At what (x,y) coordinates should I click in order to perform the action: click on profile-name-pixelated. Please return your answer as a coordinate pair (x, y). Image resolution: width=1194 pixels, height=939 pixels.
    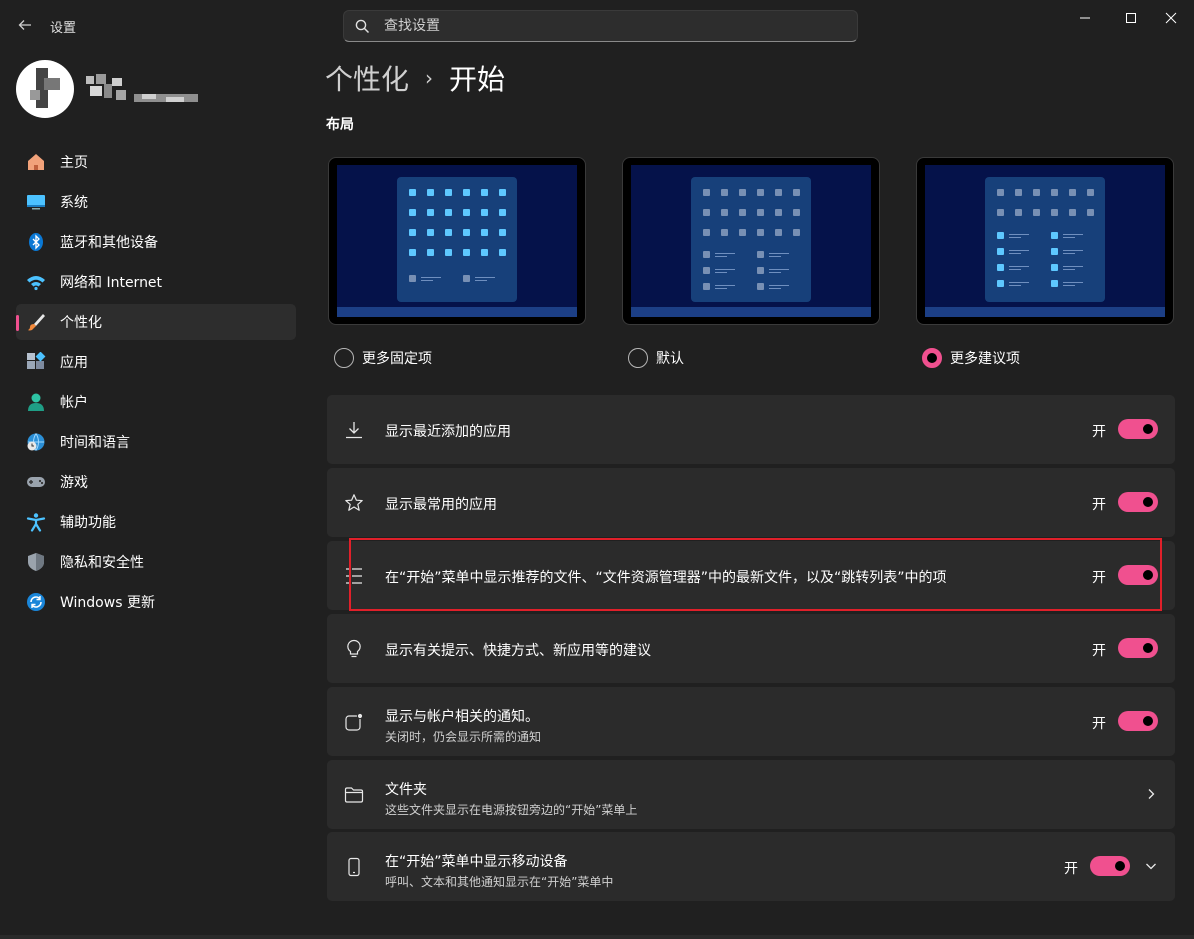
    Looking at the image, I should click on (142, 90).